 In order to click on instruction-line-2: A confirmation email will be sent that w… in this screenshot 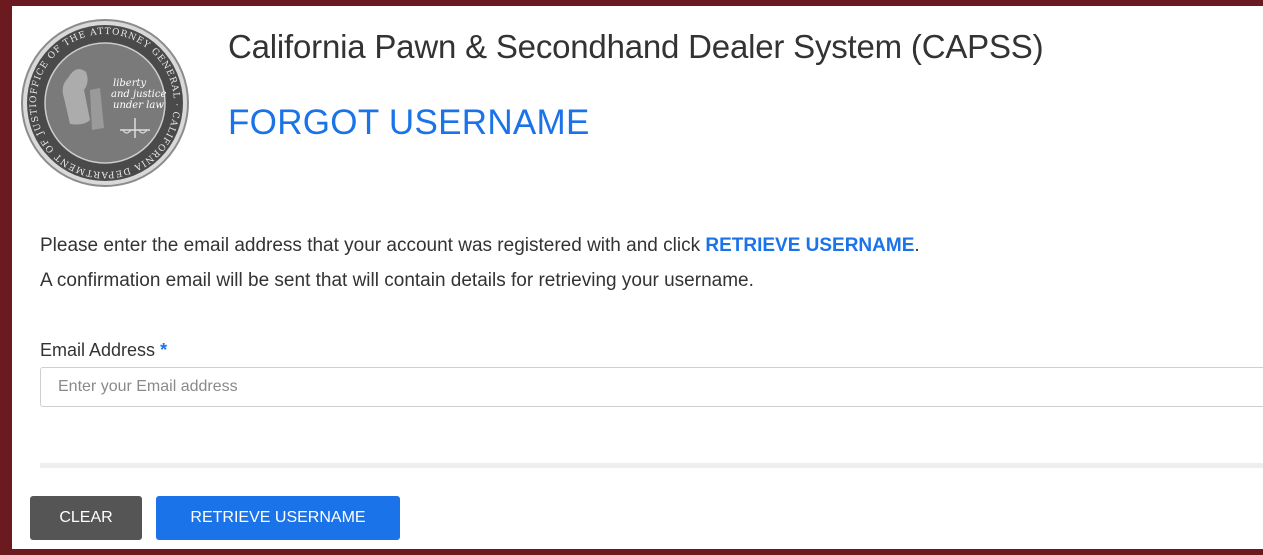, I will do `click(397, 280)`.